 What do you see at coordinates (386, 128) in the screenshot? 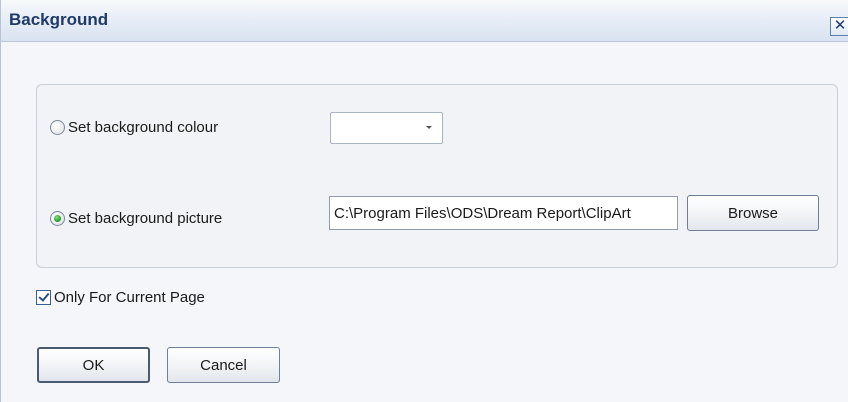
I see `background-colour-dropdown` at bounding box center [386, 128].